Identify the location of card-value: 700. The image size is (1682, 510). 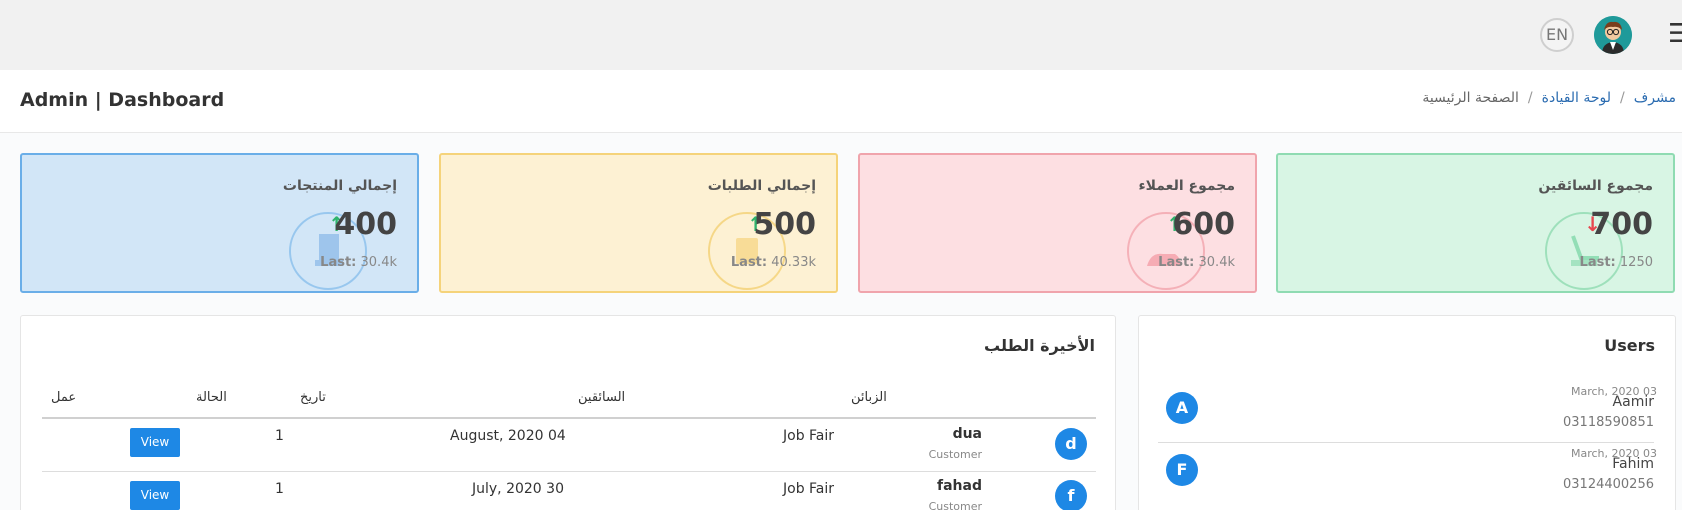
(1621, 224).